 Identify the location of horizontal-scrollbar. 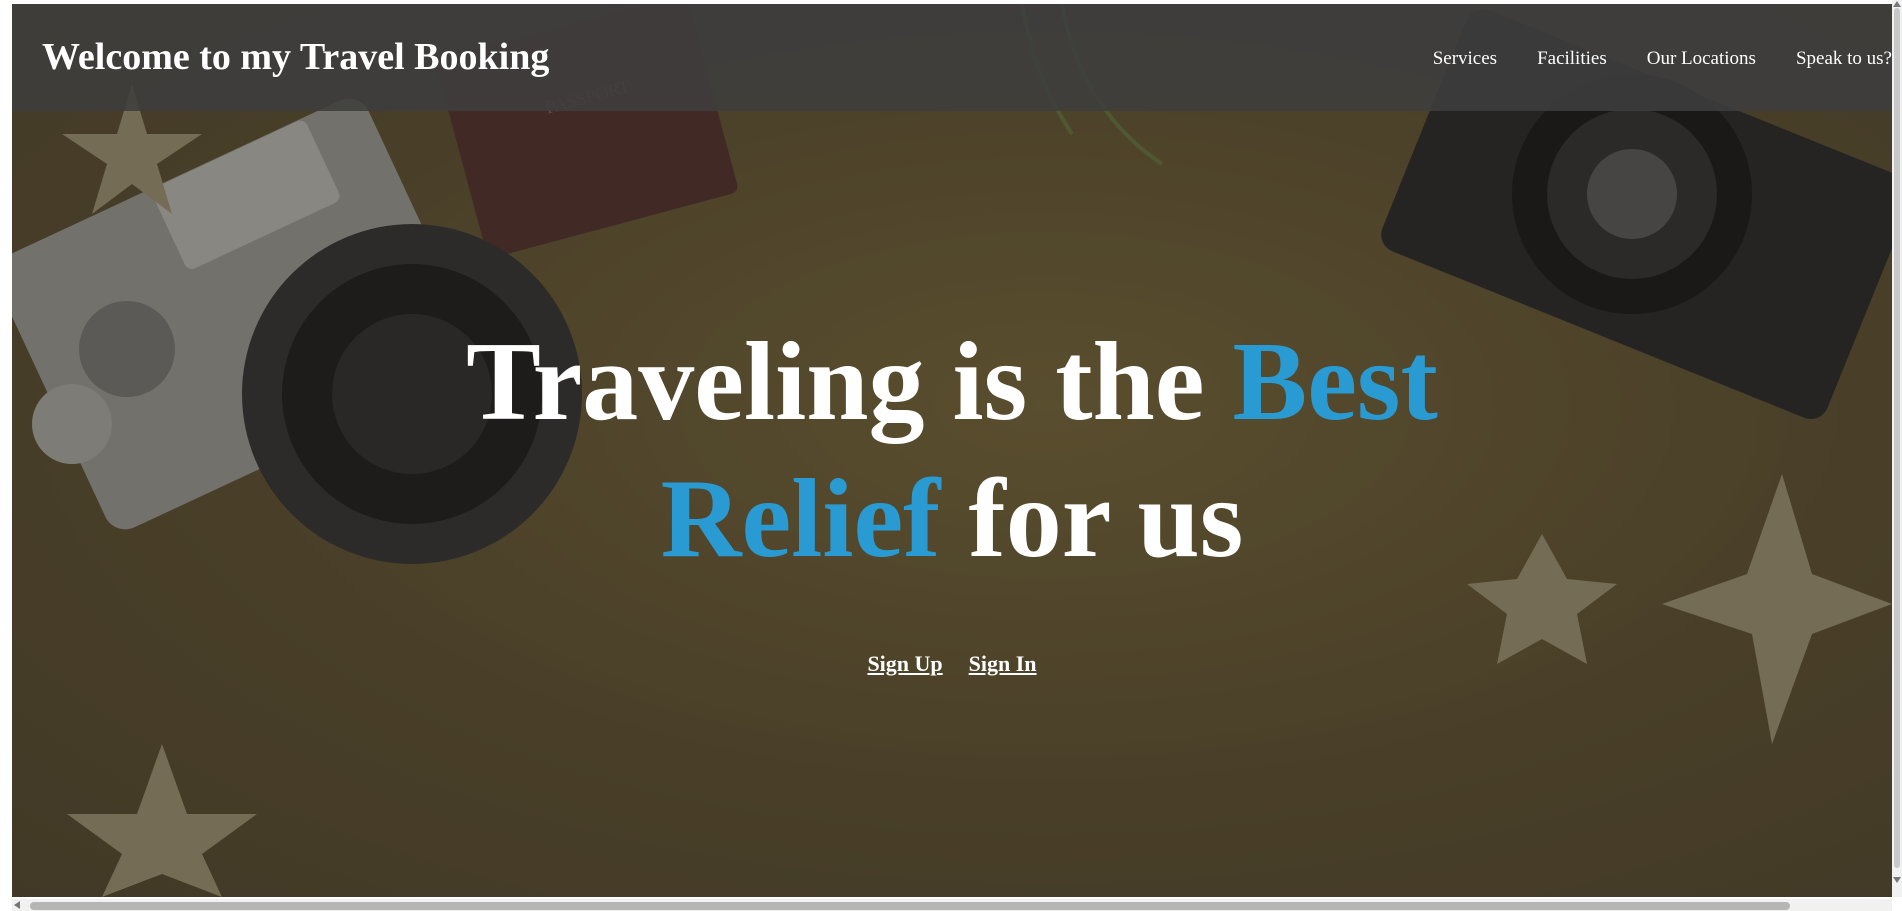
(952, 905).